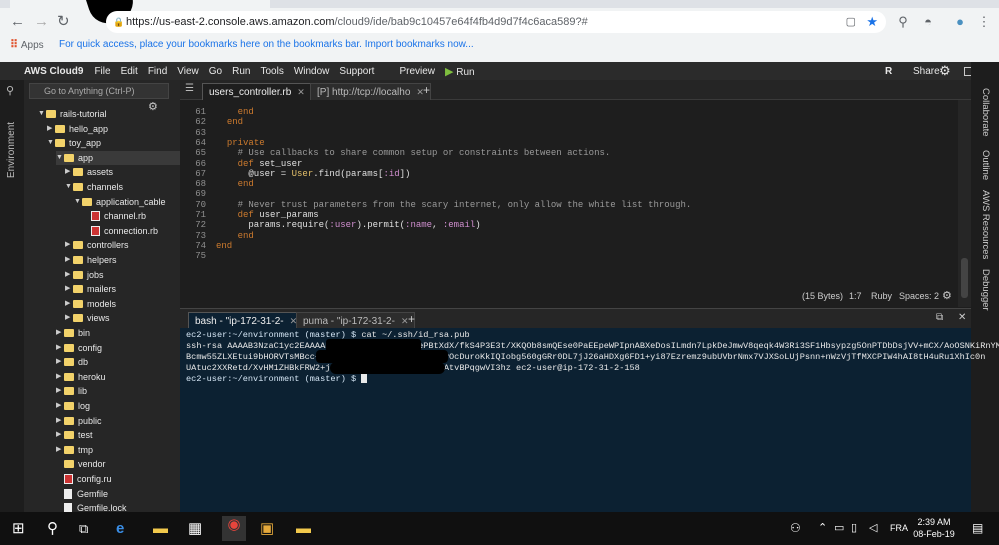 This screenshot has height=545, width=999. What do you see at coordinates (985, 112) in the screenshot?
I see `panel-collaborate: Collaborate` at bounding box center [985, 112].